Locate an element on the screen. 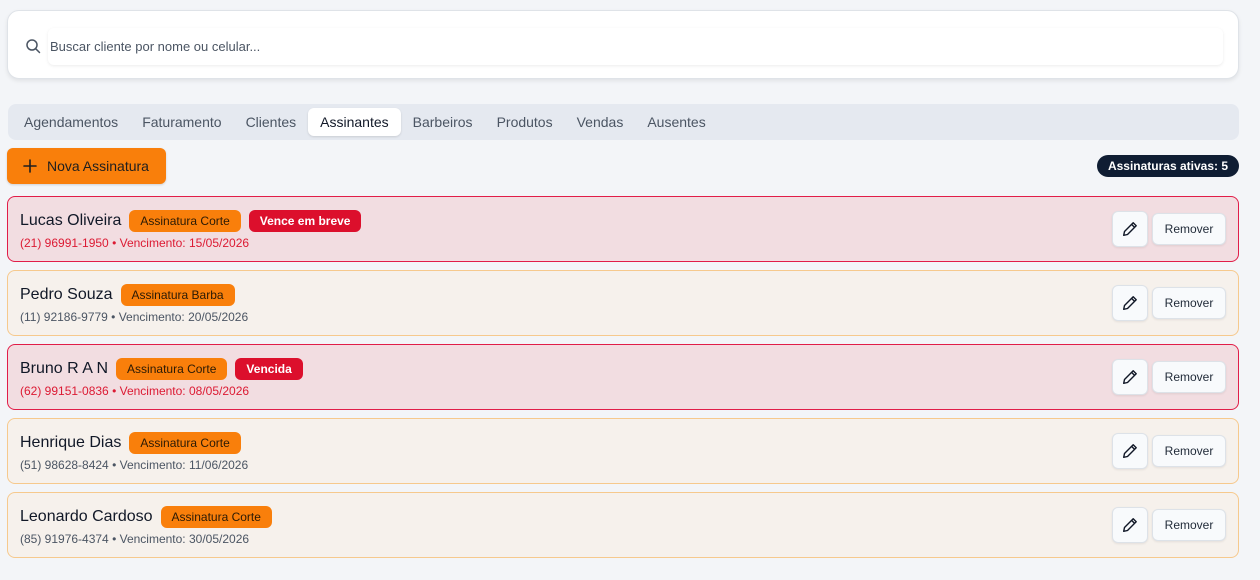 This screenshot has height=580, width=1260. search-icon is located at coordinates (33, 46).